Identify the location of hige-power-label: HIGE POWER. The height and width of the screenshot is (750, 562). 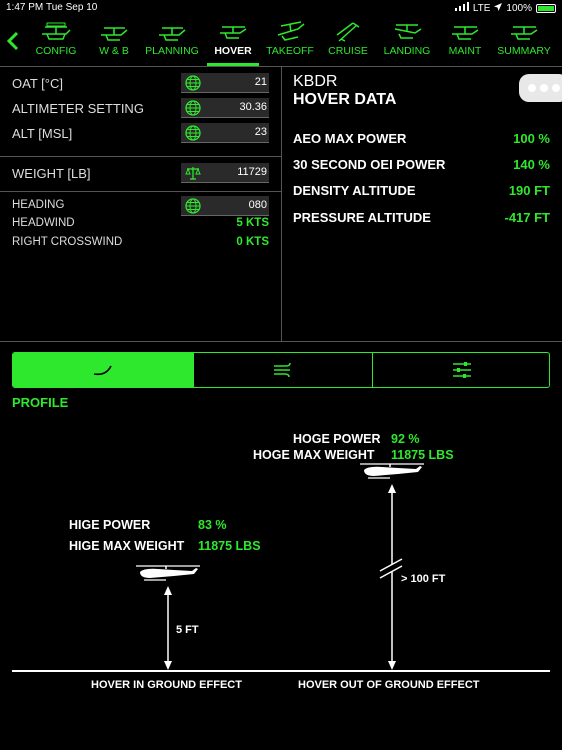
(110, 525).